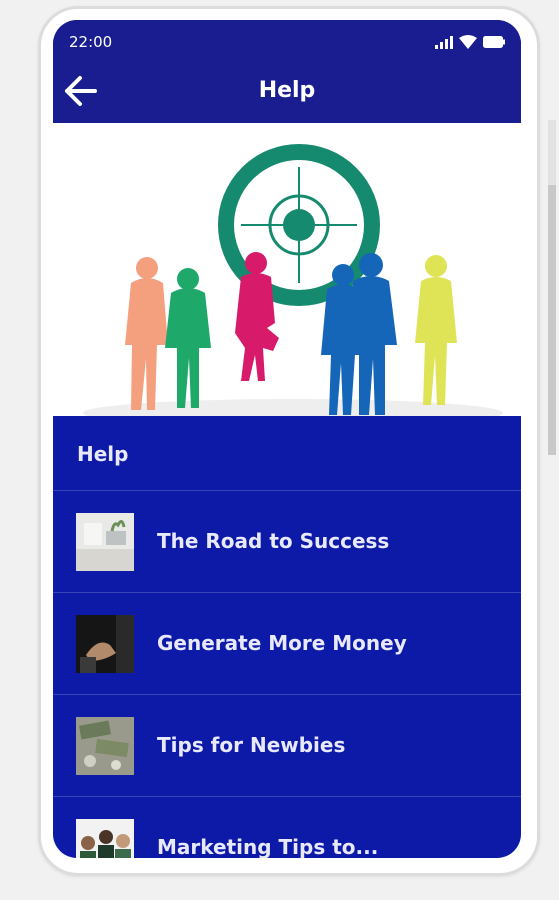  Describe the element at coordinates (105, 838) in the screenshot. I see `team-photo-thumbnail` at that location.